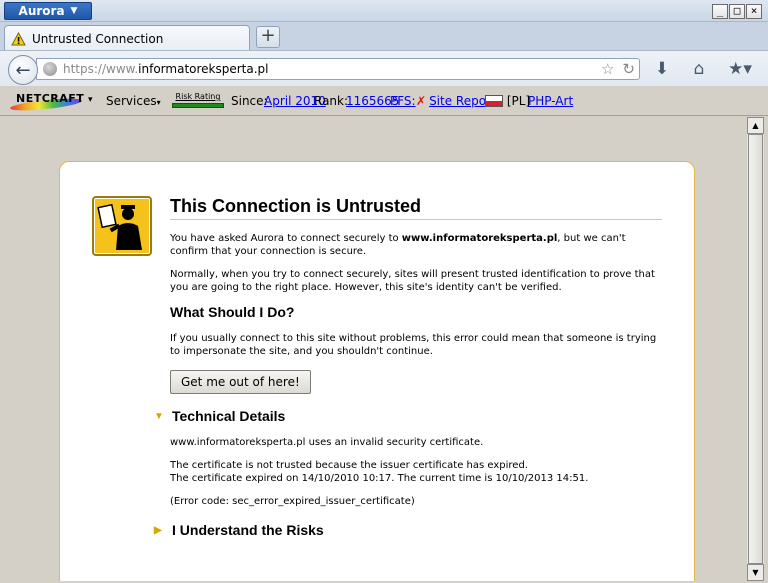 The width and height of the screenshot is (768, 583). What do you see at coordinates (416, 208) in the screenshot?
I see `page-title: This Connection is Untrusted` at bounding box center [416, 208].